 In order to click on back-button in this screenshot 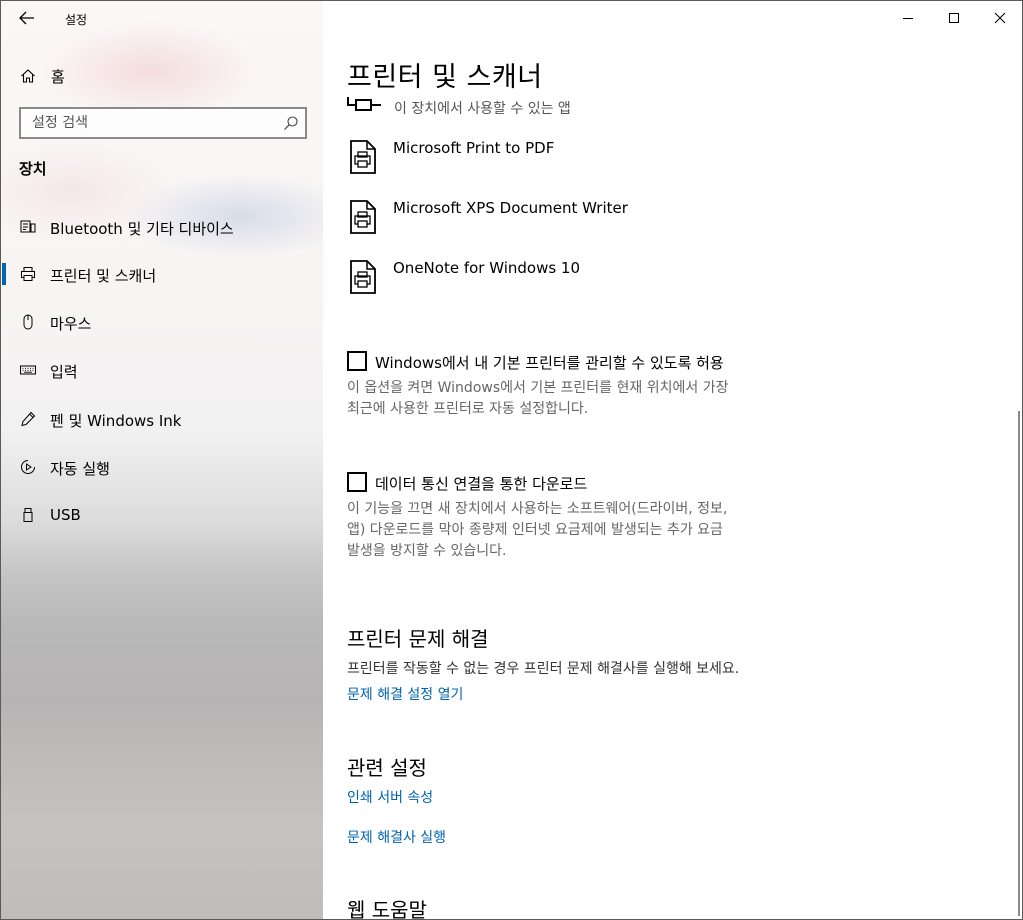, I will do `click(27, 18)`.